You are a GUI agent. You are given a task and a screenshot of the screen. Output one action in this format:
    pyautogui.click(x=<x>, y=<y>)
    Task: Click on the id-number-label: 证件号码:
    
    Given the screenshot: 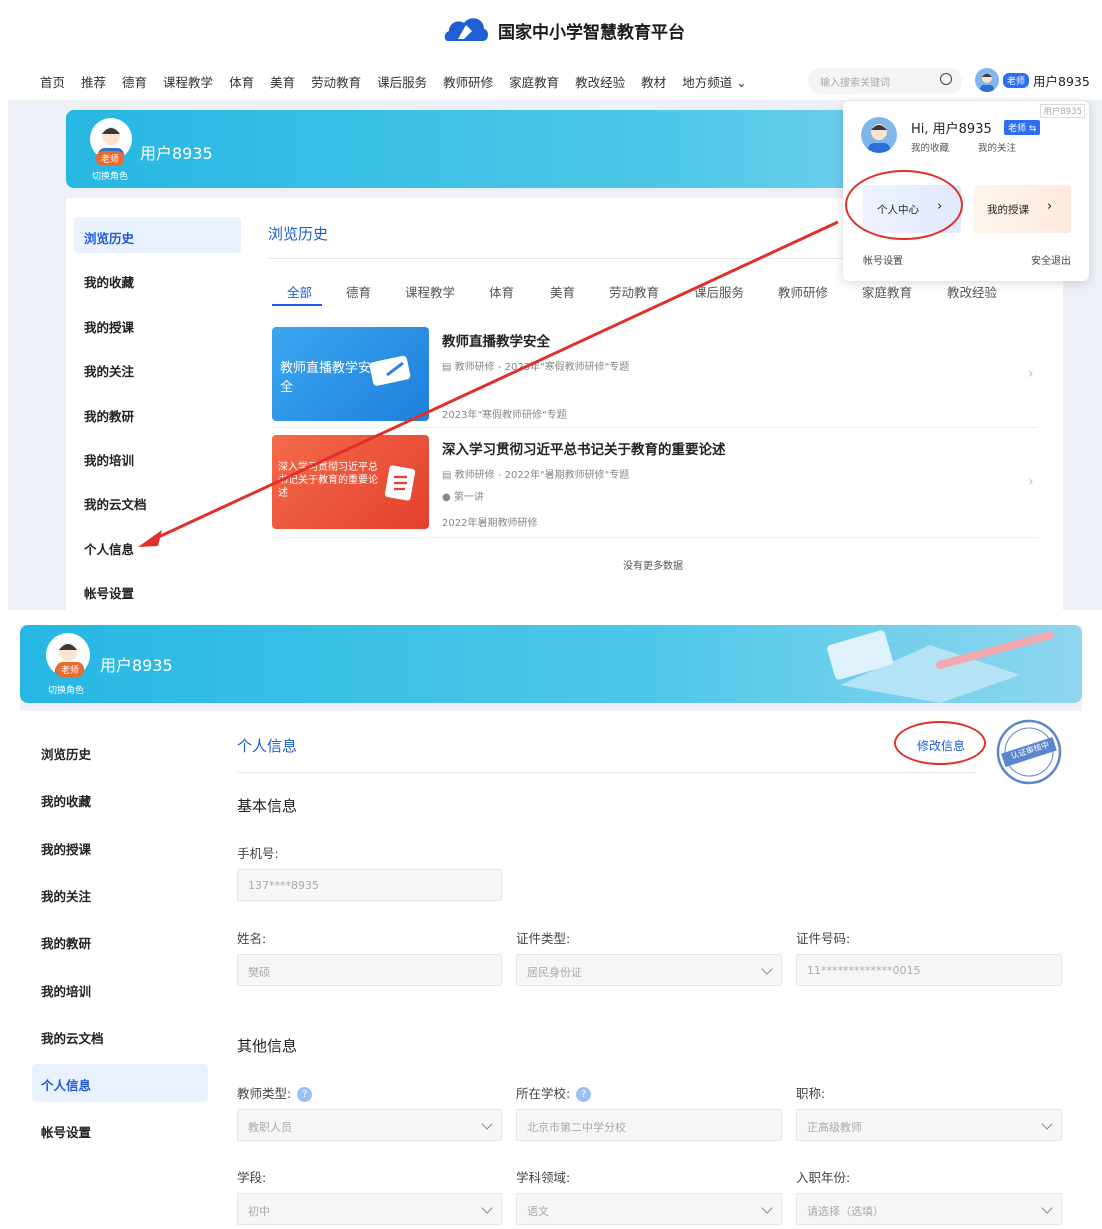 What is the action you would take?
    pyautogui.click(x=823, y=938)
    